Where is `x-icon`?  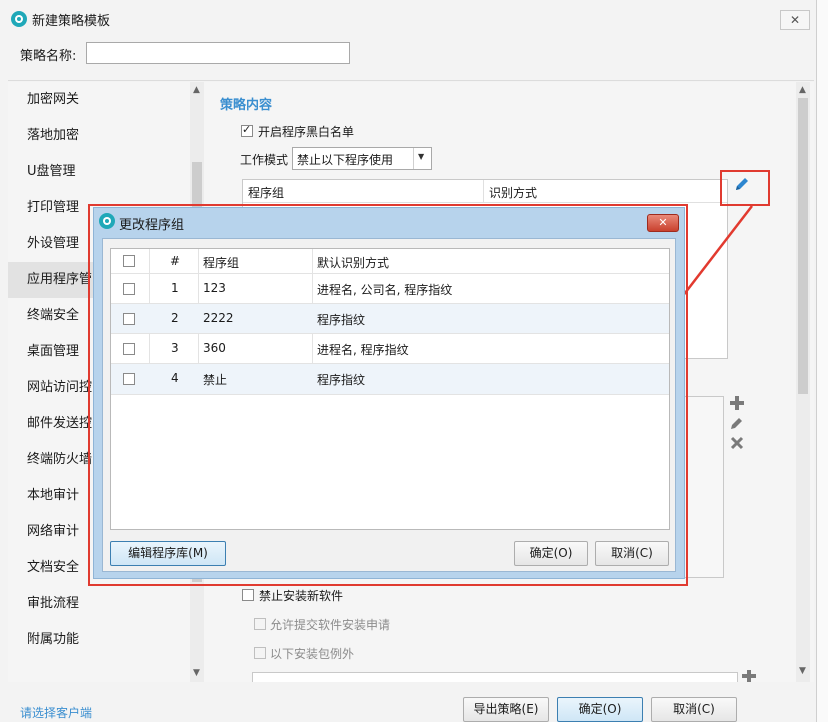
x-icon is located at coordinates (737, 445).